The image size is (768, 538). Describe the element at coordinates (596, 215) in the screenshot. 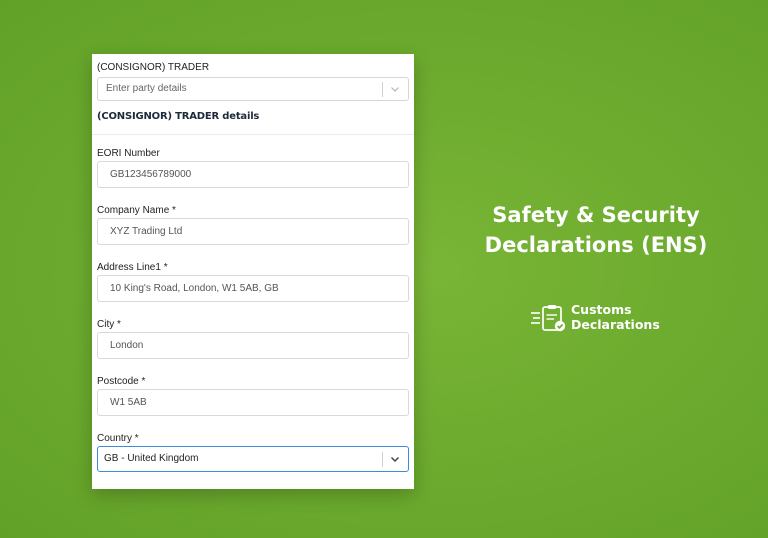

I see `promo-heading-line1: Safety & Security` at that location.